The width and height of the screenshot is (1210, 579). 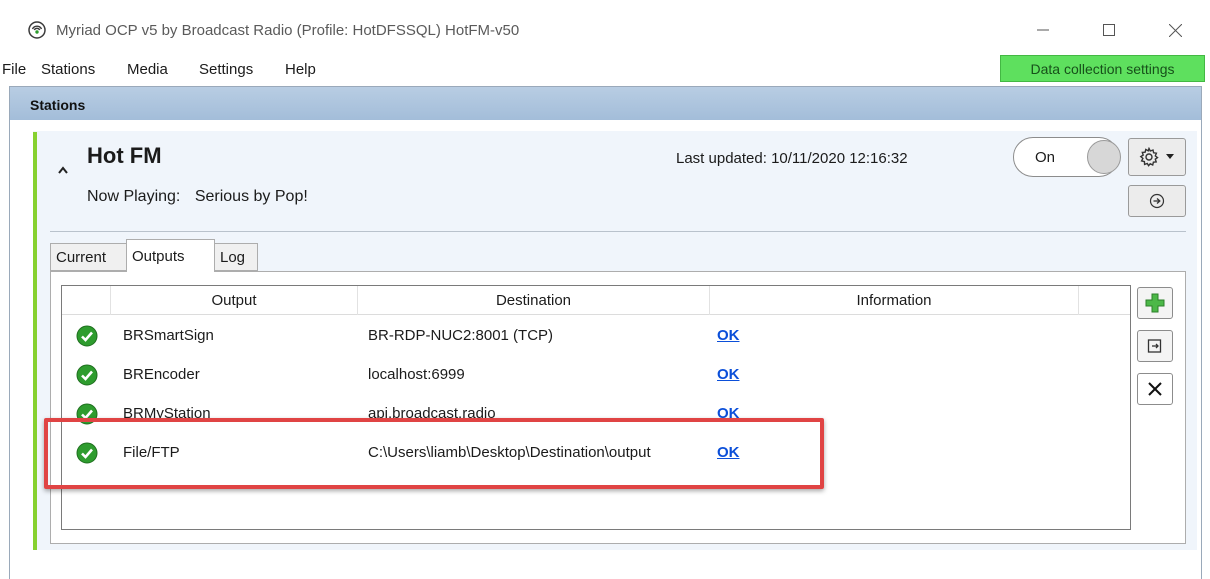 I want to click on delete-output-button, so click(x=1155, y=389).